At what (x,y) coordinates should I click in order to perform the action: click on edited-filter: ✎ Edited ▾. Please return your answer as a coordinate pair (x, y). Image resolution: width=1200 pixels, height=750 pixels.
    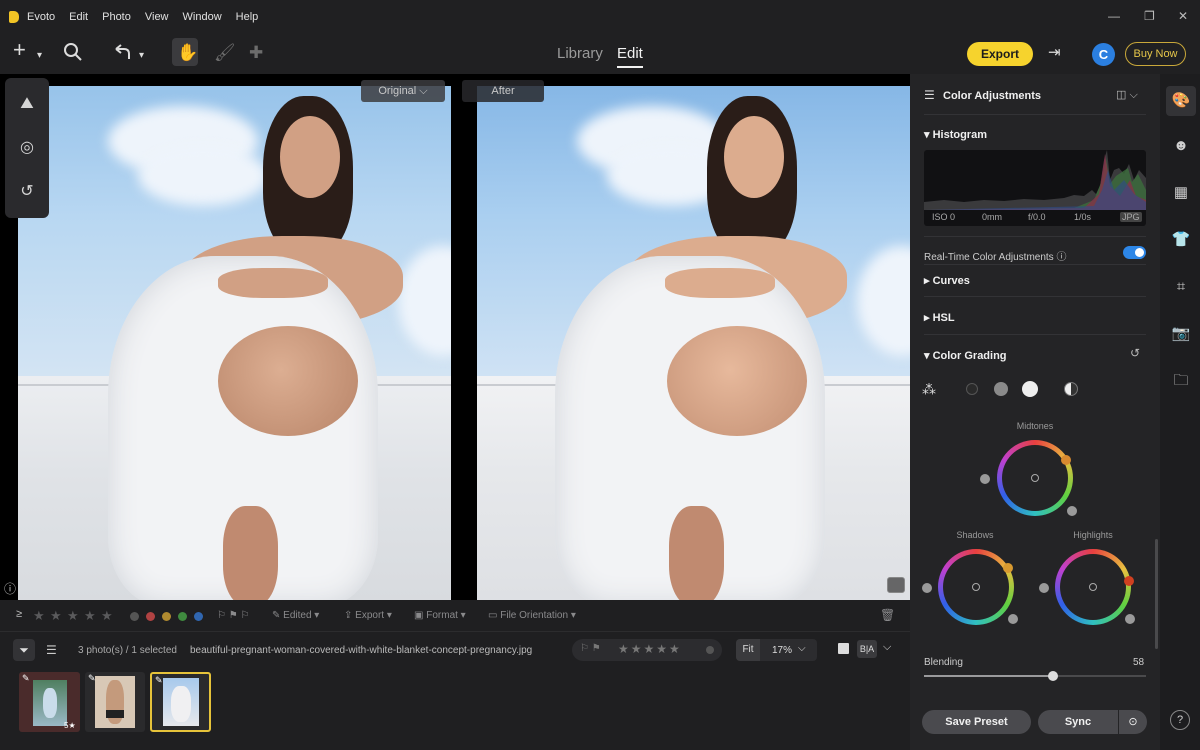
    Looking at the image, I should click on (295, 615).